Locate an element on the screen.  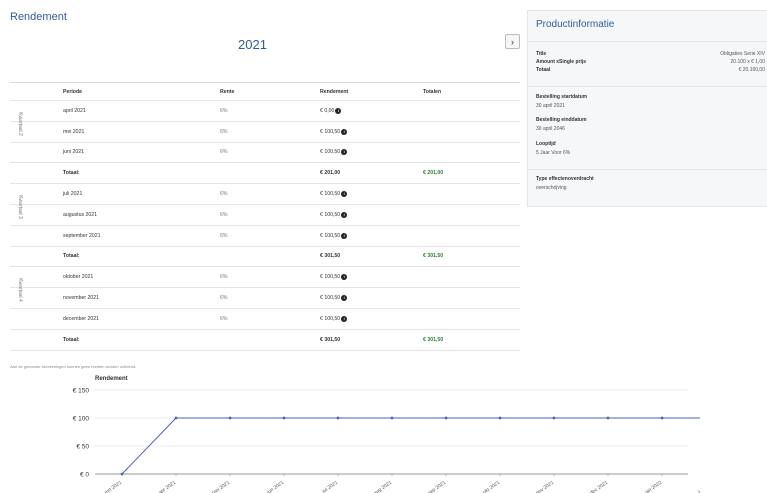
column-header-totalen: Totalen is located at coordinates (432, 91).